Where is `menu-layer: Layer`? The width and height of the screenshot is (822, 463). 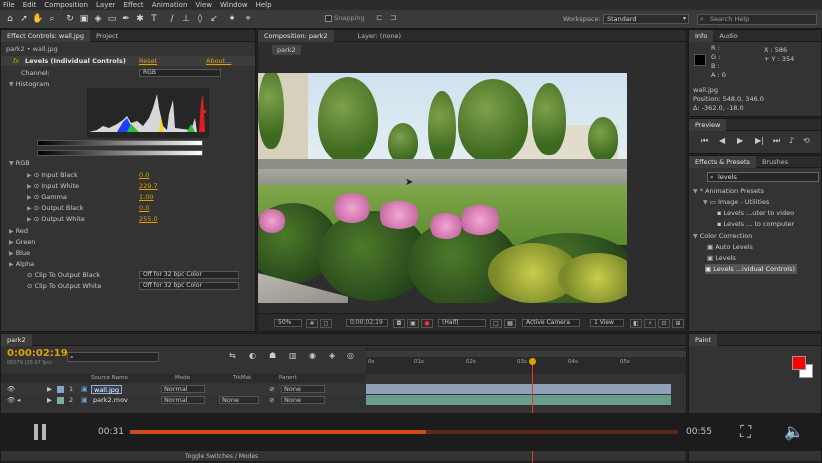
menu-layer: Layer is located at coordinates (106, 5).